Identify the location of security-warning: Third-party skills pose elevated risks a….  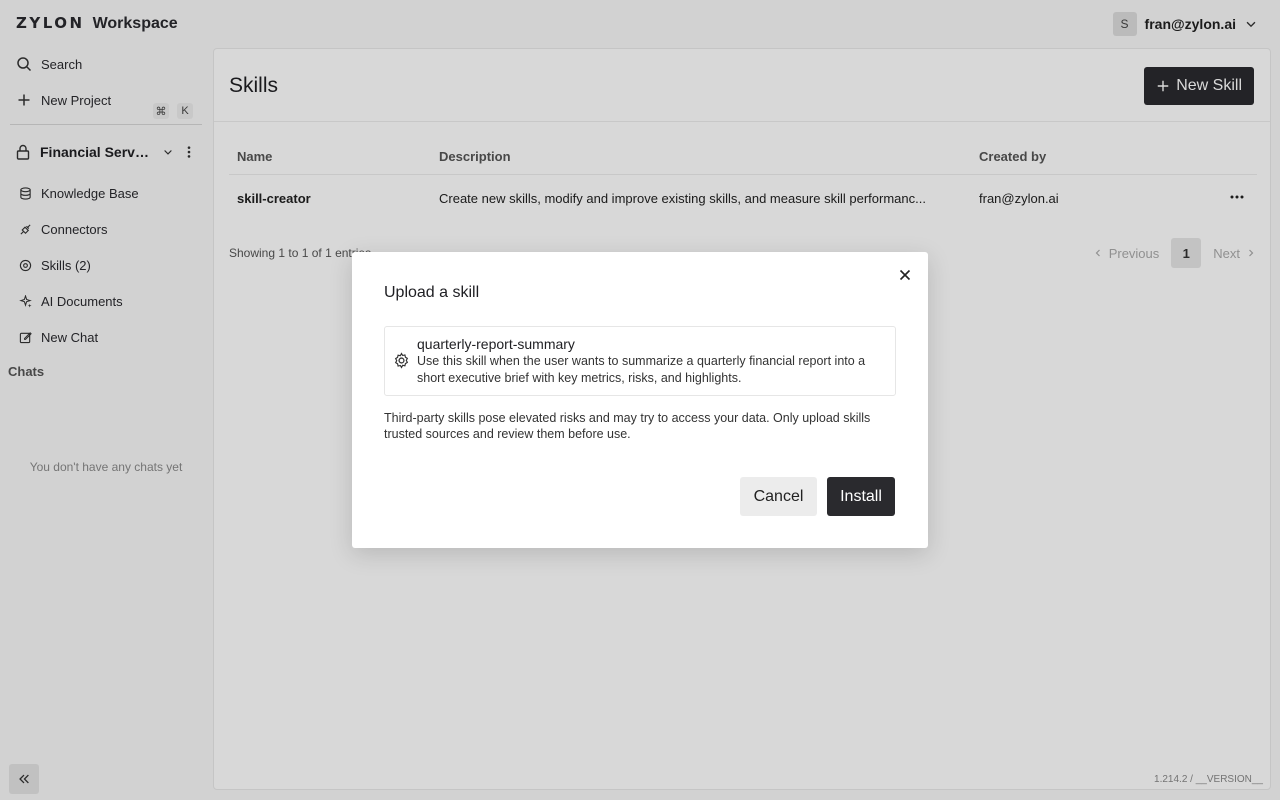
(627, 426).